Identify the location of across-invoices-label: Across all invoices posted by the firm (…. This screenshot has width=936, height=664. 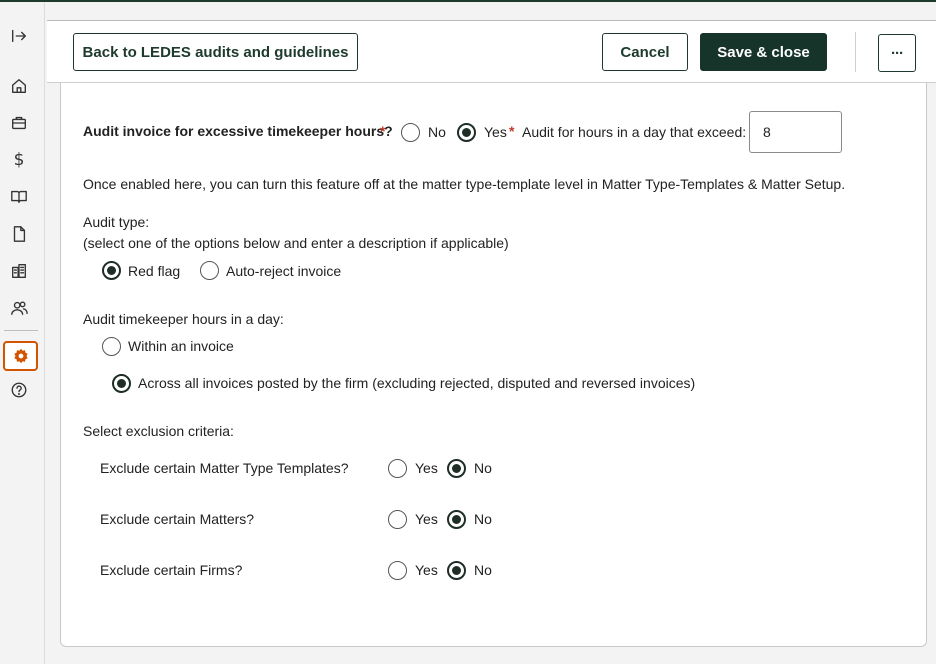
(417, 383).